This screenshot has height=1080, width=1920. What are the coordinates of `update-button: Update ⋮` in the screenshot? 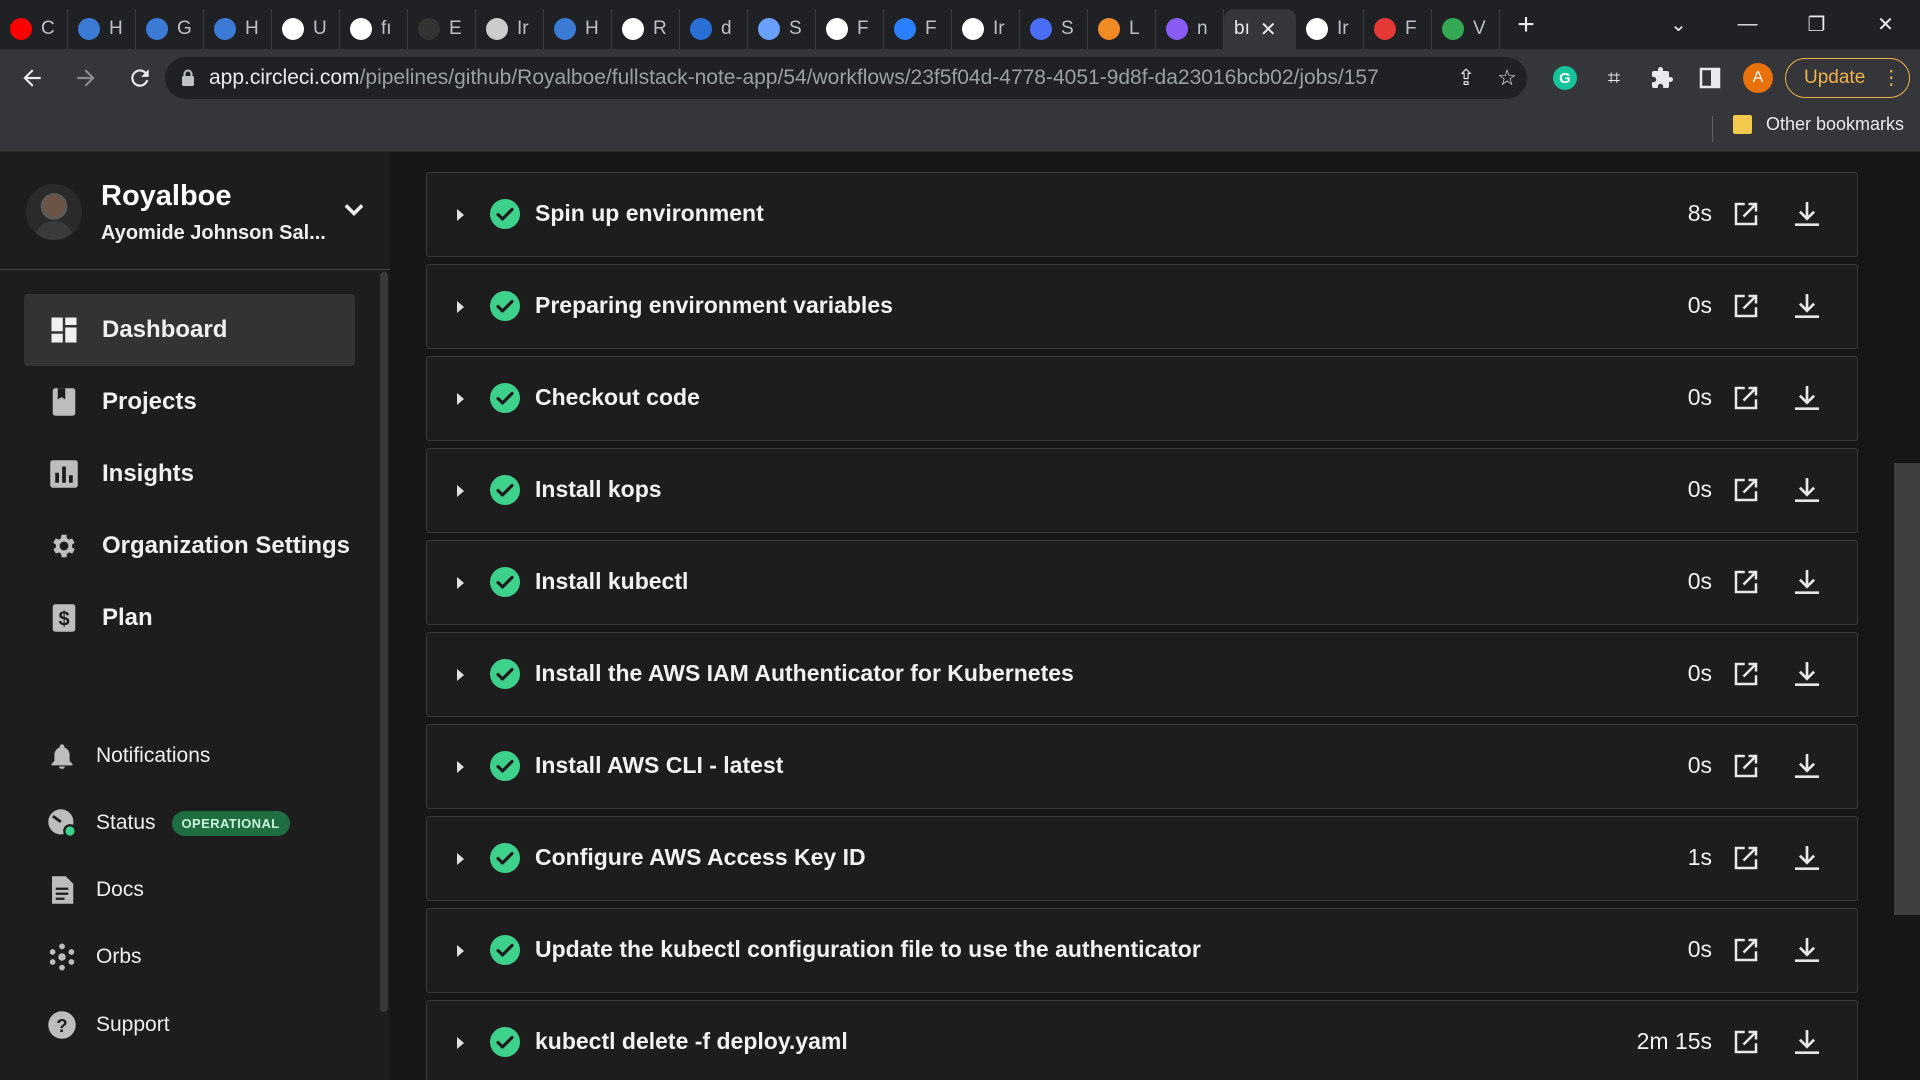 It's located at (1847, 78).